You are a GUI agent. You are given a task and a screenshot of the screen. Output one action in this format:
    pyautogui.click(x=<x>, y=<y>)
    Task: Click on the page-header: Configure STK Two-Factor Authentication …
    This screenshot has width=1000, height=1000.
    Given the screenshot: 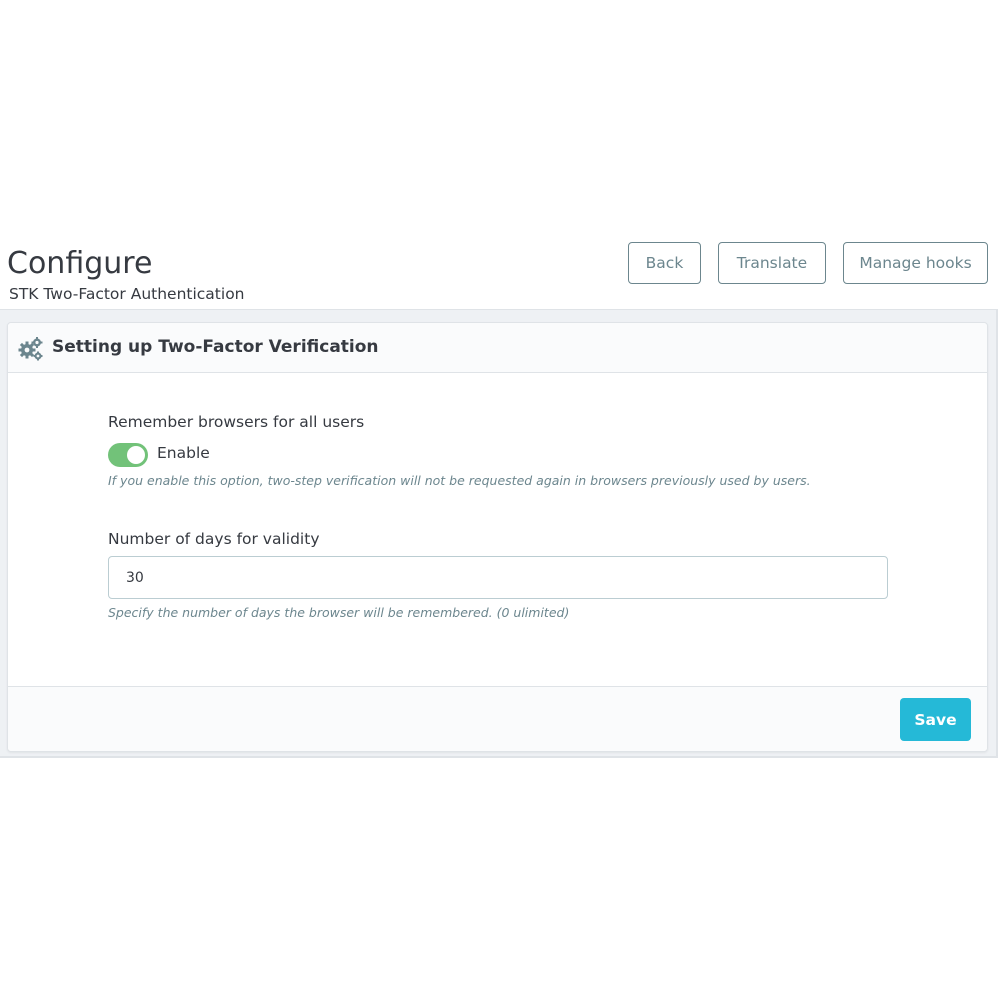 What is the action you would take?
    pyautogui.click(x=499, y=275)
    